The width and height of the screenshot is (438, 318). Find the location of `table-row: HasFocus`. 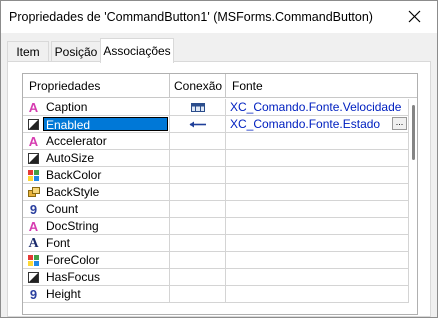

table-row: HasFocus is located at coordinates (216, 277).